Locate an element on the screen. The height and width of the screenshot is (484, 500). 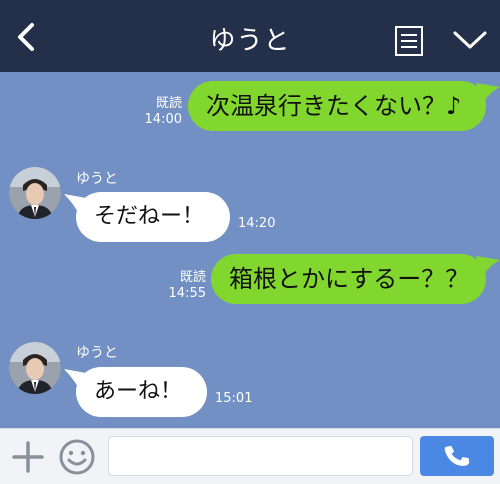
incoming-message-bubble: そだねー！ is located at coordinates (147, 217).